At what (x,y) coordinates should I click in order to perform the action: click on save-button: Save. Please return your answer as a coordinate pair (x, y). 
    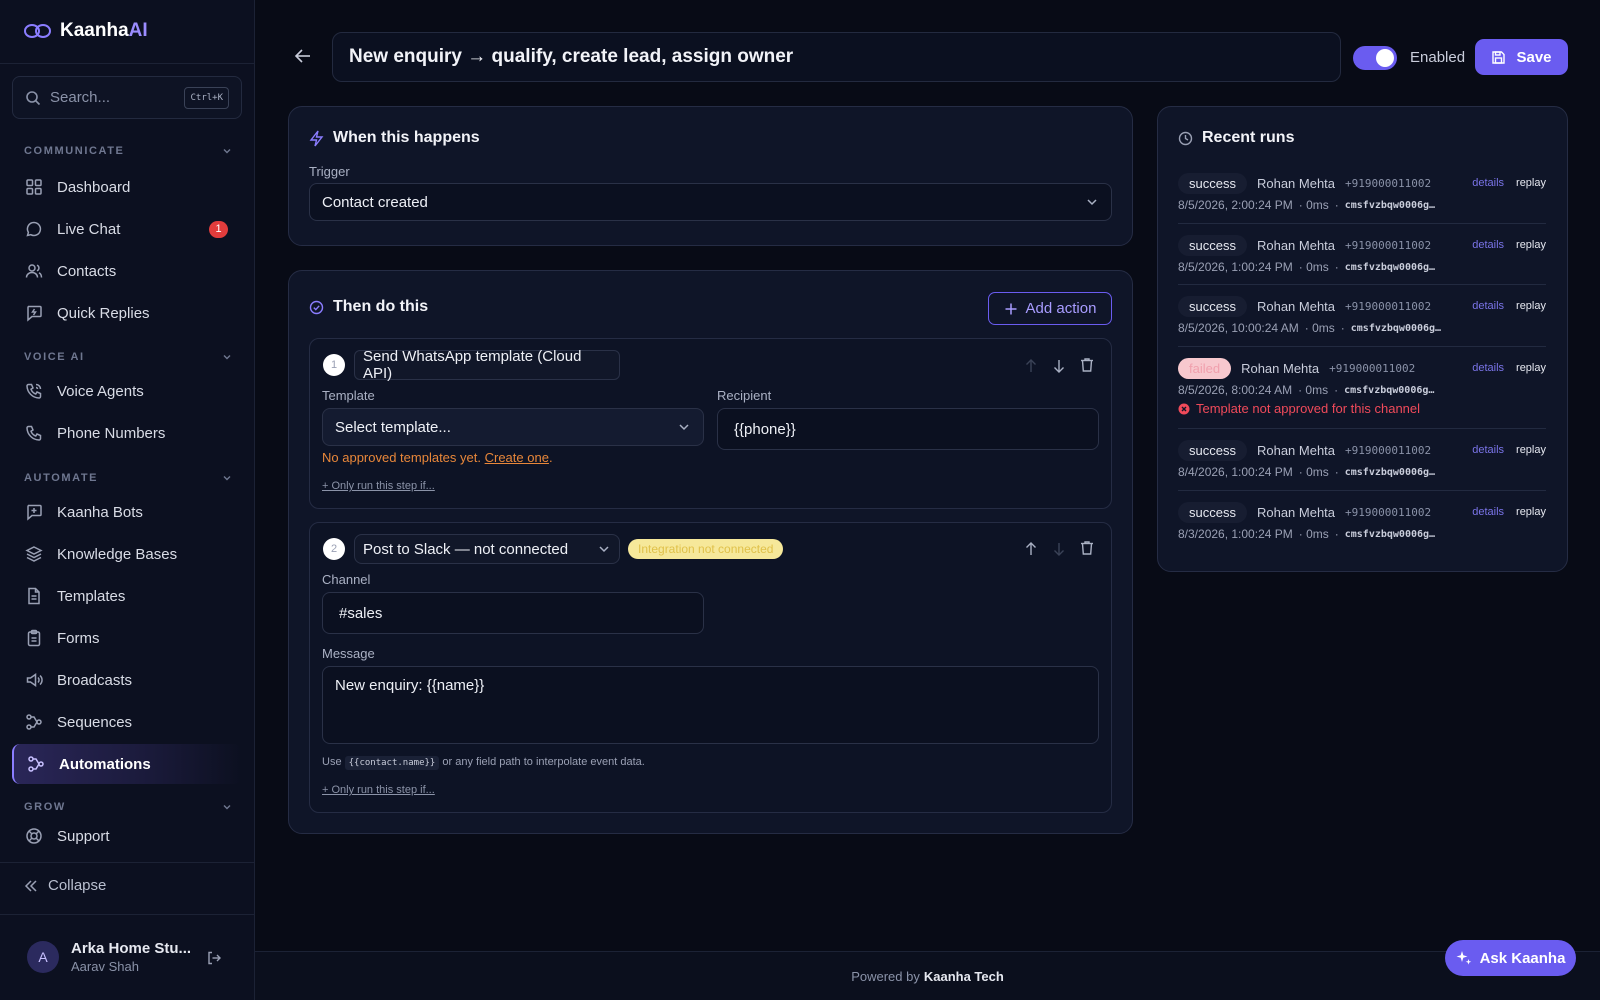
    Looking at the image, I should click on (1521, 57).